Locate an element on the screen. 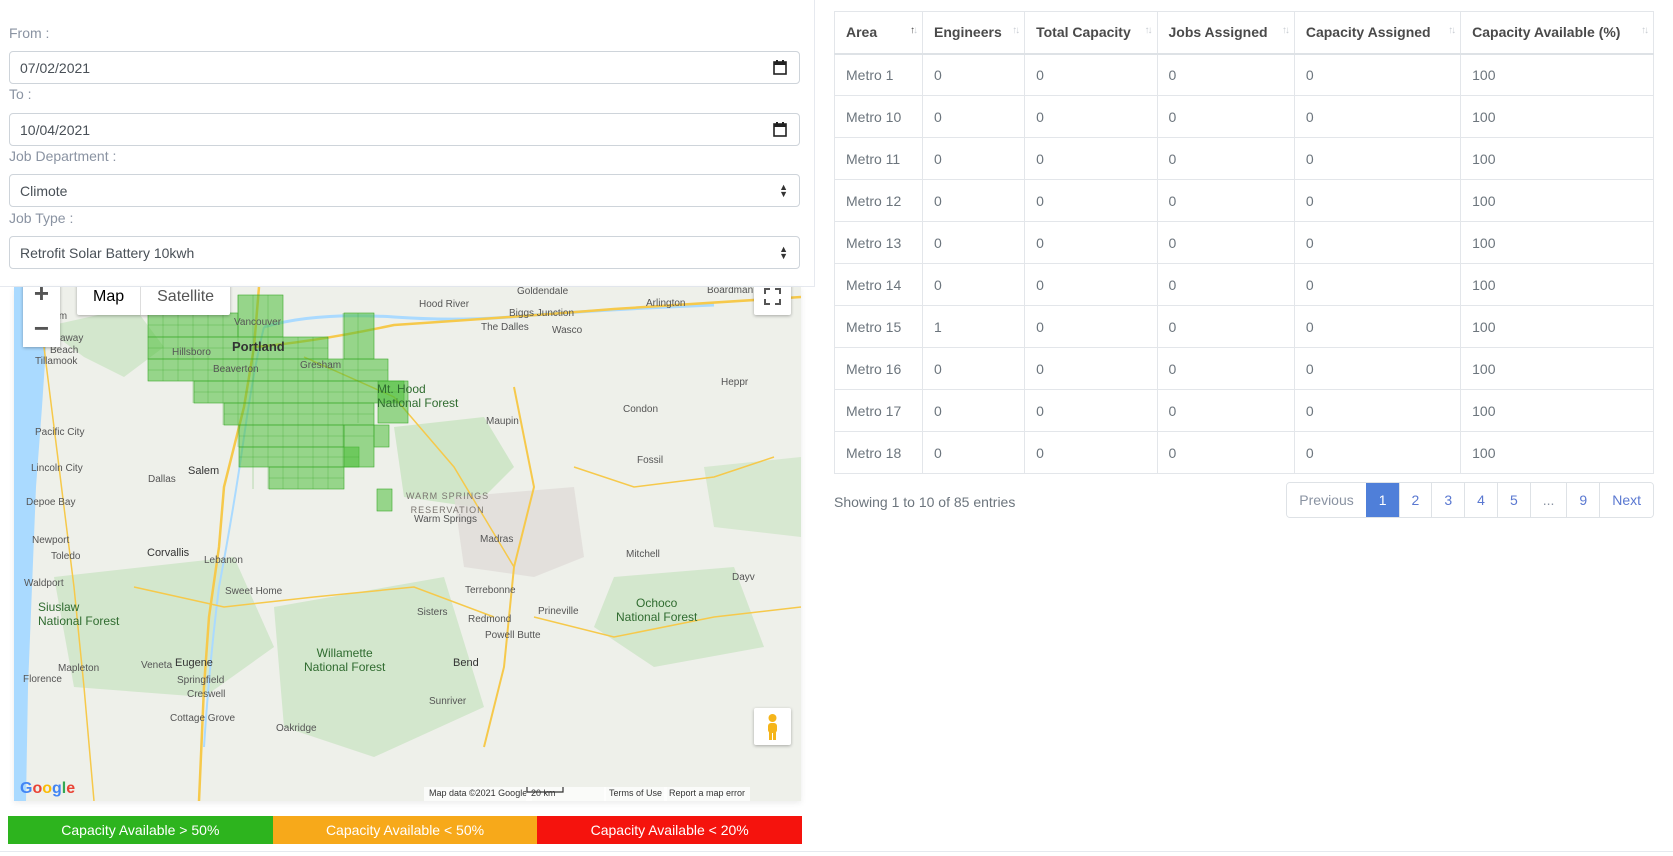  page-button-3: 3 is located at coordinates (1448, 500).